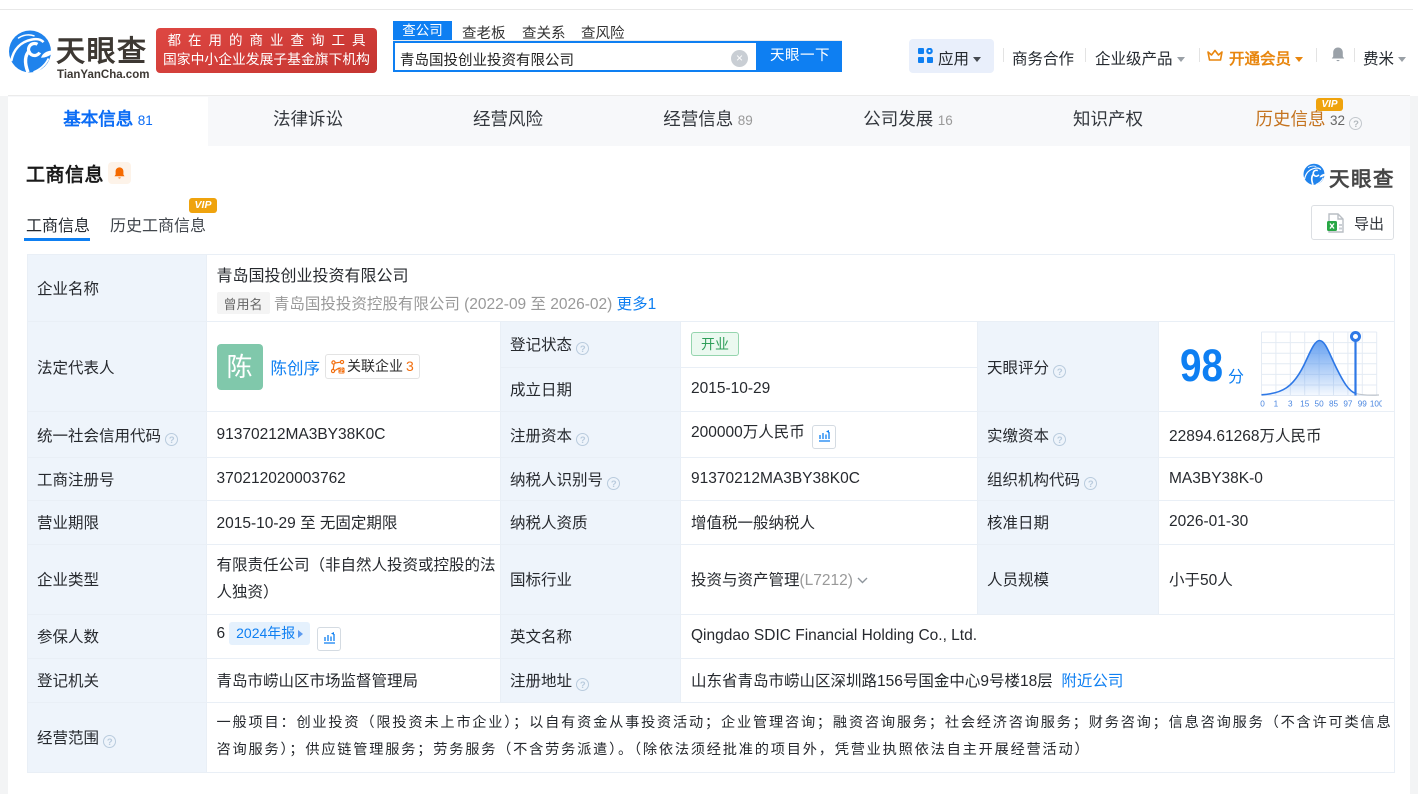  Describe the element at coordinates (1276, 404) in the screenshot. I see `svg-text: 1` at that location.